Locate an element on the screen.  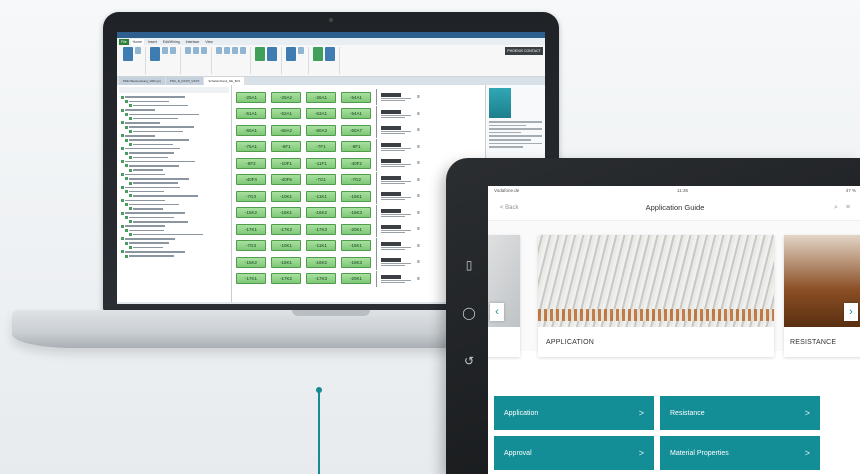
terminal-marker: -60A2 is located at coordinates (286, 130).